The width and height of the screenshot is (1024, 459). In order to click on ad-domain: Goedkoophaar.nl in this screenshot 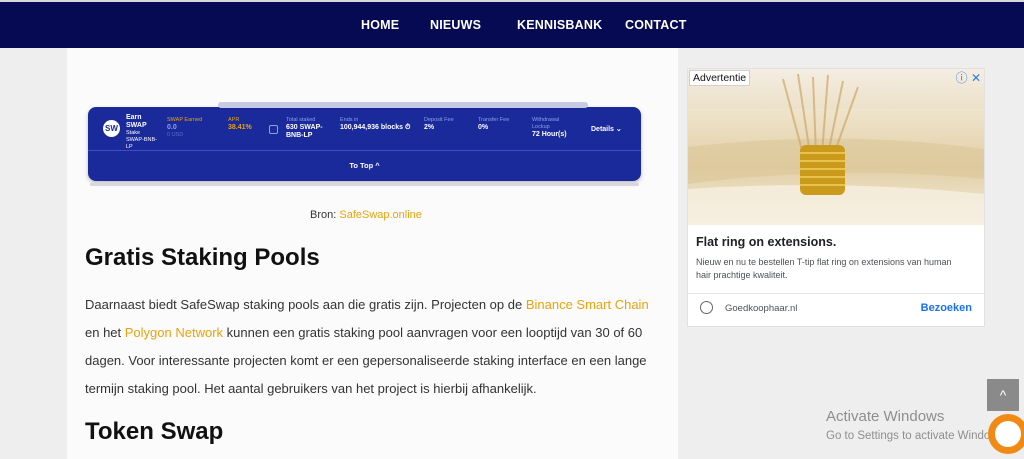, I will do `click(761, 308)`.